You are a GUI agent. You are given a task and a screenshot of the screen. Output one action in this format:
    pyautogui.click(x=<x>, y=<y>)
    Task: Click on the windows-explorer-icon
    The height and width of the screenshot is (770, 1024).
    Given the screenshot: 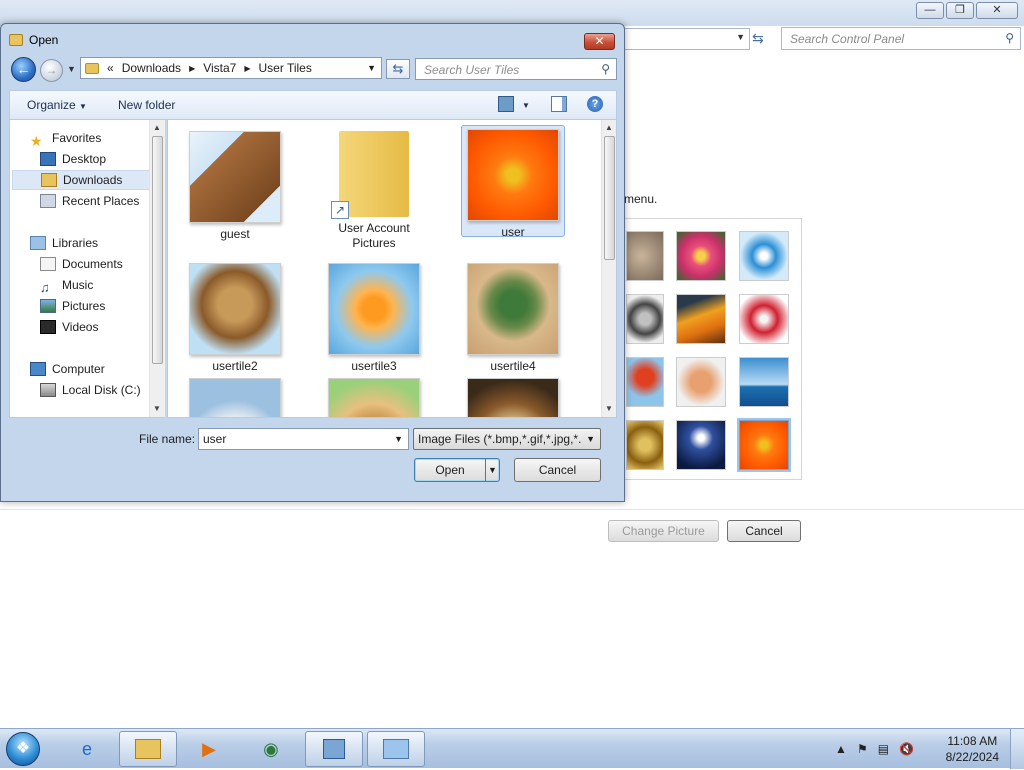 What is the action you would take?
    pyautogui.click(x=148, y=749)
    